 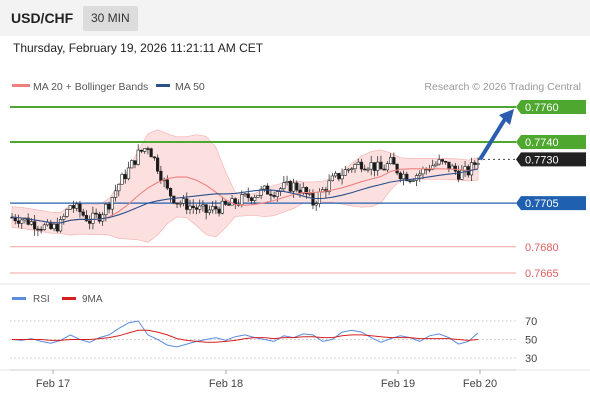 What do you see at coordinates (542, 248) in the screenshot?
I see `level-label-4: 0.7680` at bounding box center [542, 248].